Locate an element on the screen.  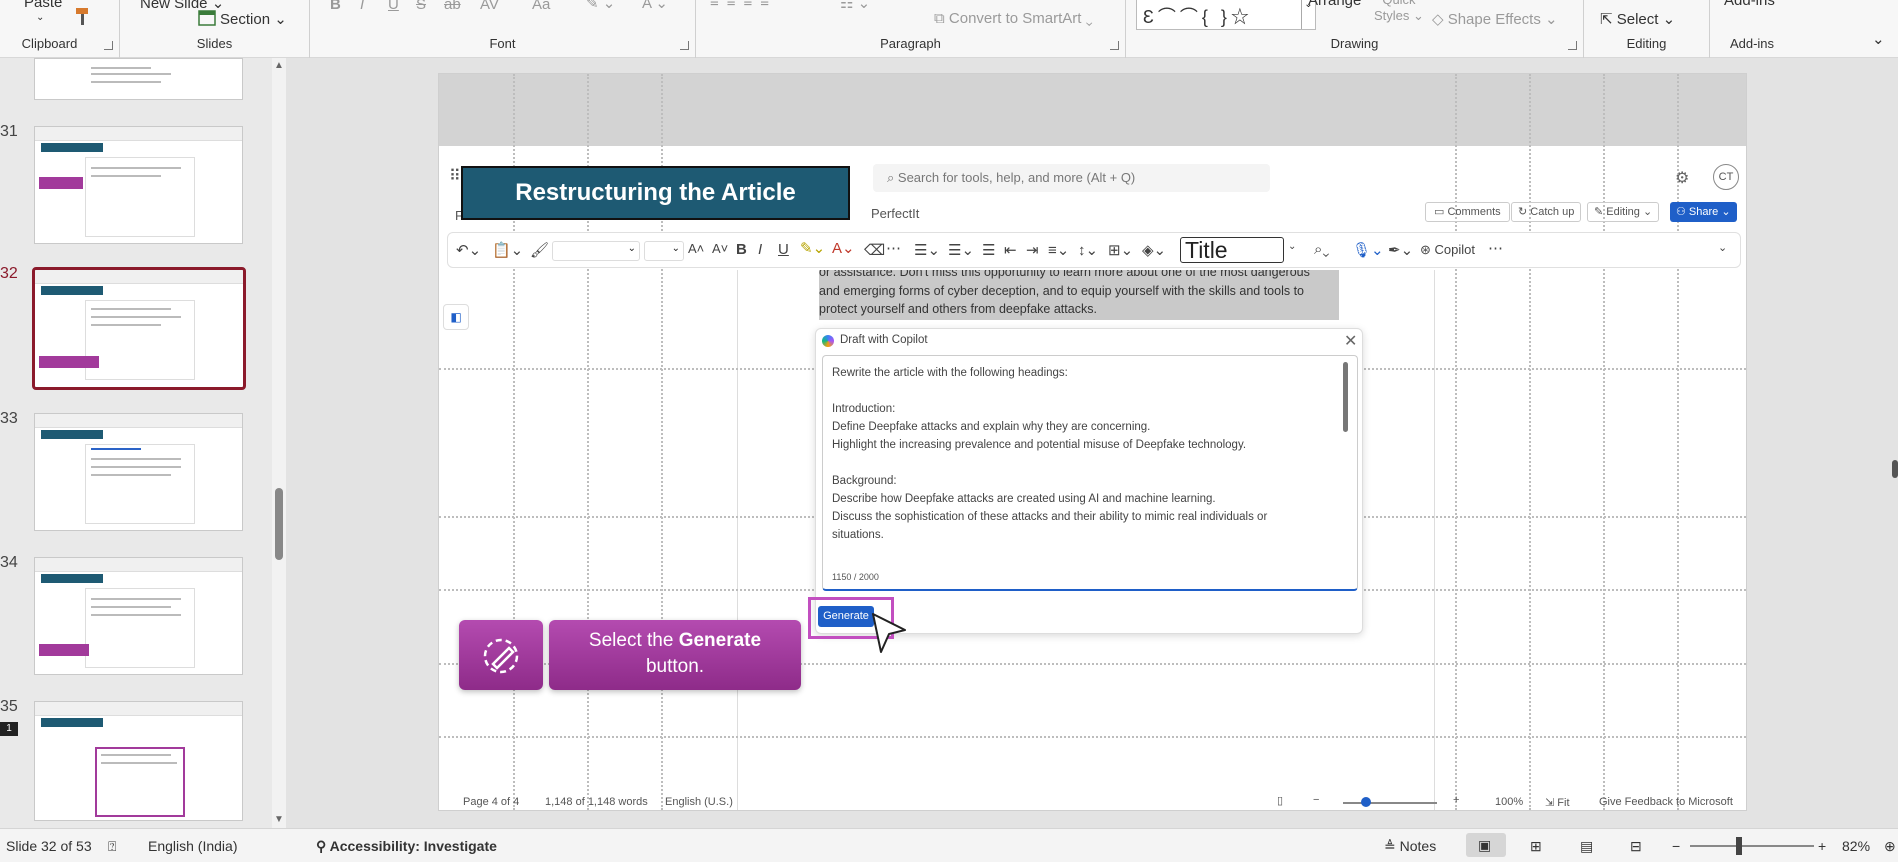
clipboard-icon: 📋⌄ is located at coordinates (507, 250).